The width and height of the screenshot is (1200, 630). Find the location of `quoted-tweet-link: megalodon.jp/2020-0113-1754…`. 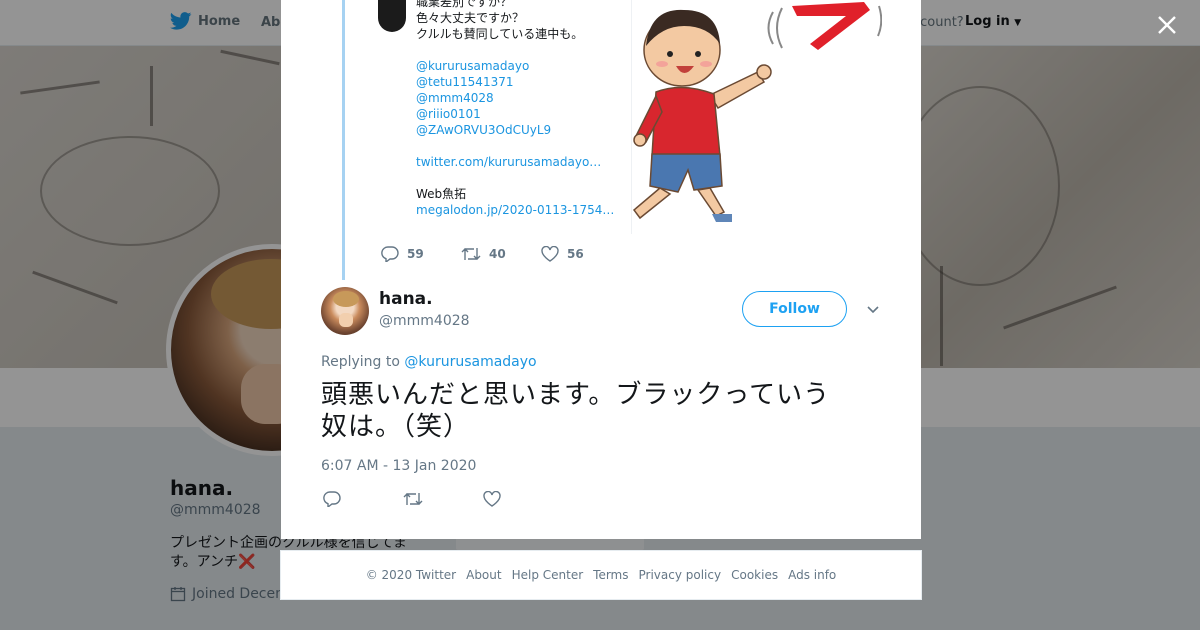

quoted-tweet-link: megalodon.jp/2020-0113-1754… is located at coordinates (523, 210).